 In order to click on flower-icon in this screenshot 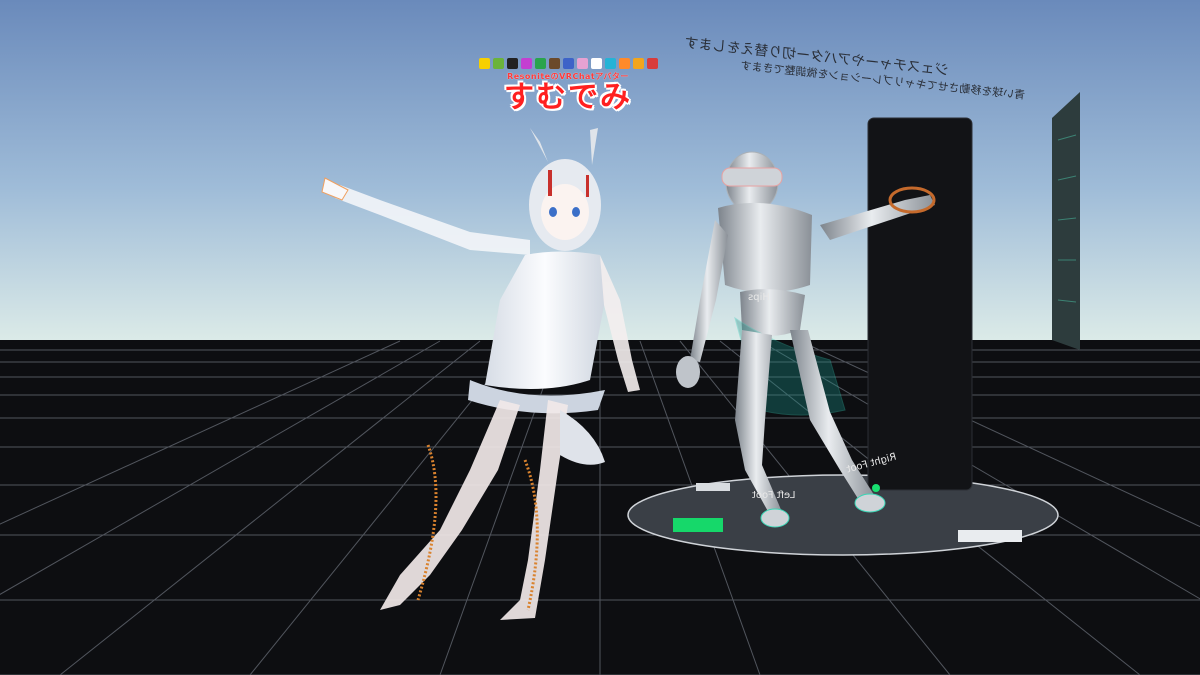, I will do `click(582, 63)`.